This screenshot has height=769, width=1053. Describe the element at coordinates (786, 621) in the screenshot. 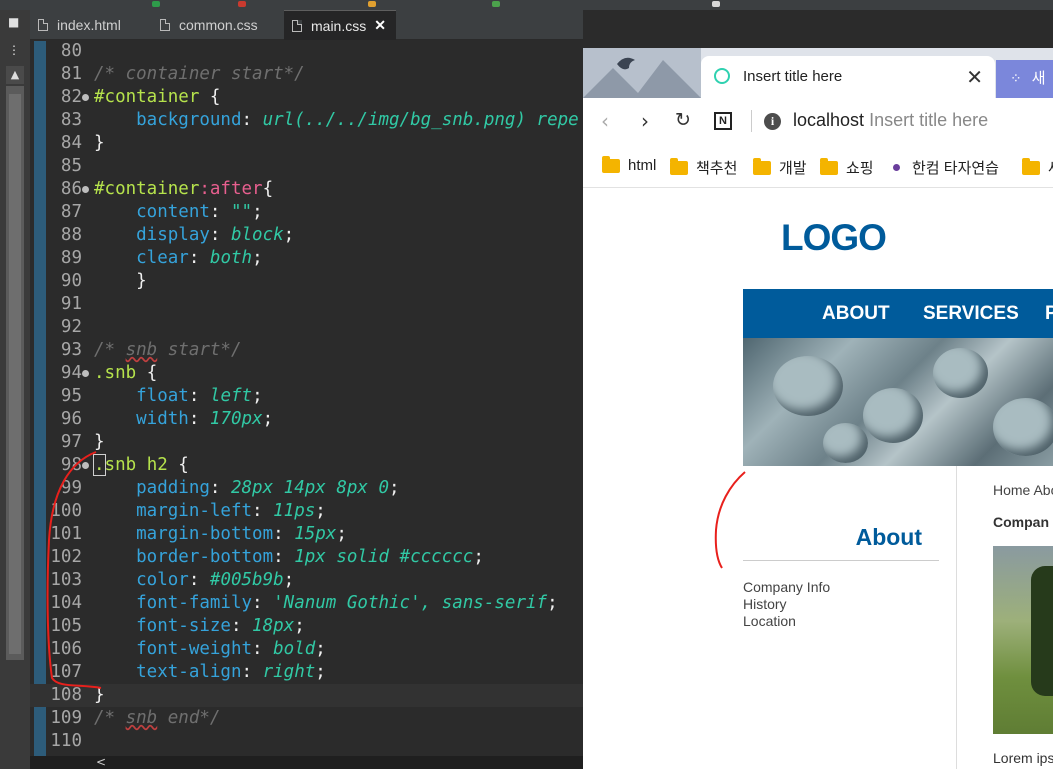

I see `snb-item-location: Location` at that location.